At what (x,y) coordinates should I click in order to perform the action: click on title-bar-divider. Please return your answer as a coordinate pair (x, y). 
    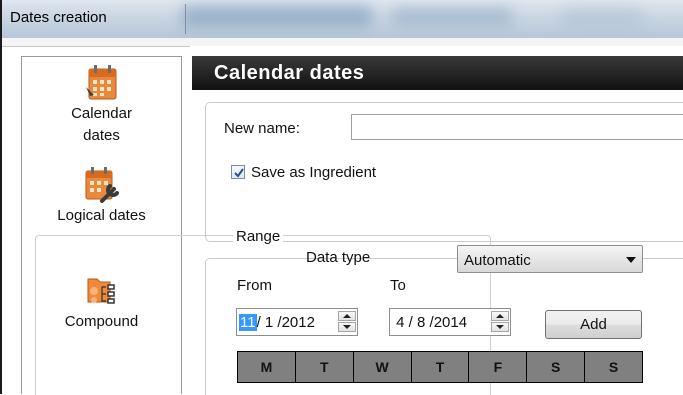
    Looking at the image, I should click on (185, 19).